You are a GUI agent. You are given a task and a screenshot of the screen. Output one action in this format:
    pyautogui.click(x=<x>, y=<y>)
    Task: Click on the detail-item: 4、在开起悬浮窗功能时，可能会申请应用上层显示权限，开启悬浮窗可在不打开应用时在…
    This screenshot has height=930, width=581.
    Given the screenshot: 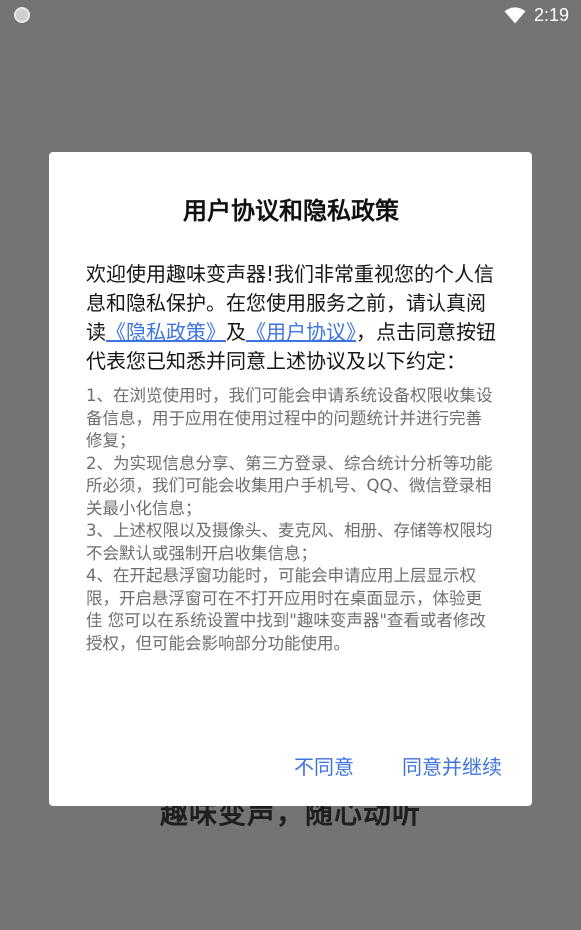 What is the action you would take?
    pyautogui.click(x=286, y=609)
    